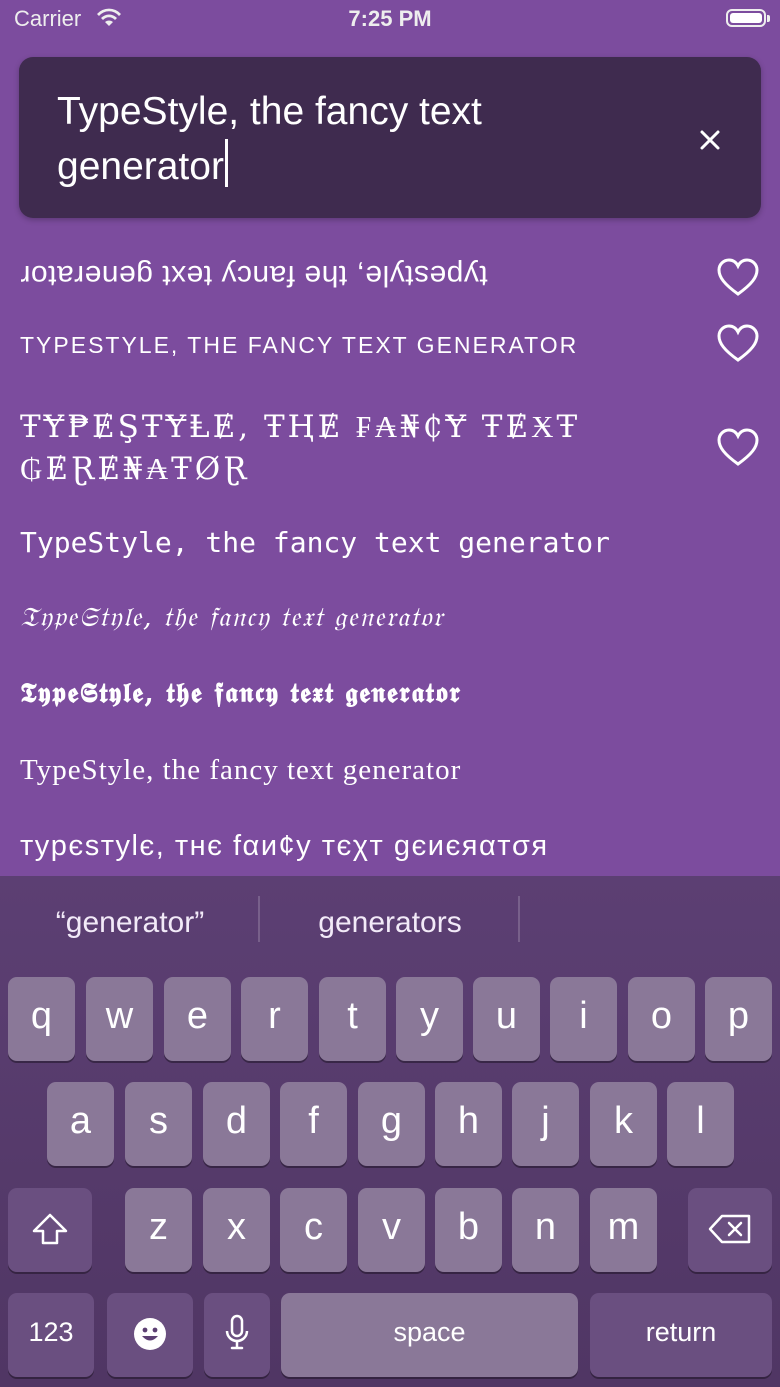 This screenshot has height=1387, width=780. Describe the element at coordinates (623, 1124) in the screenshot. I see `key-k: k` at that location.